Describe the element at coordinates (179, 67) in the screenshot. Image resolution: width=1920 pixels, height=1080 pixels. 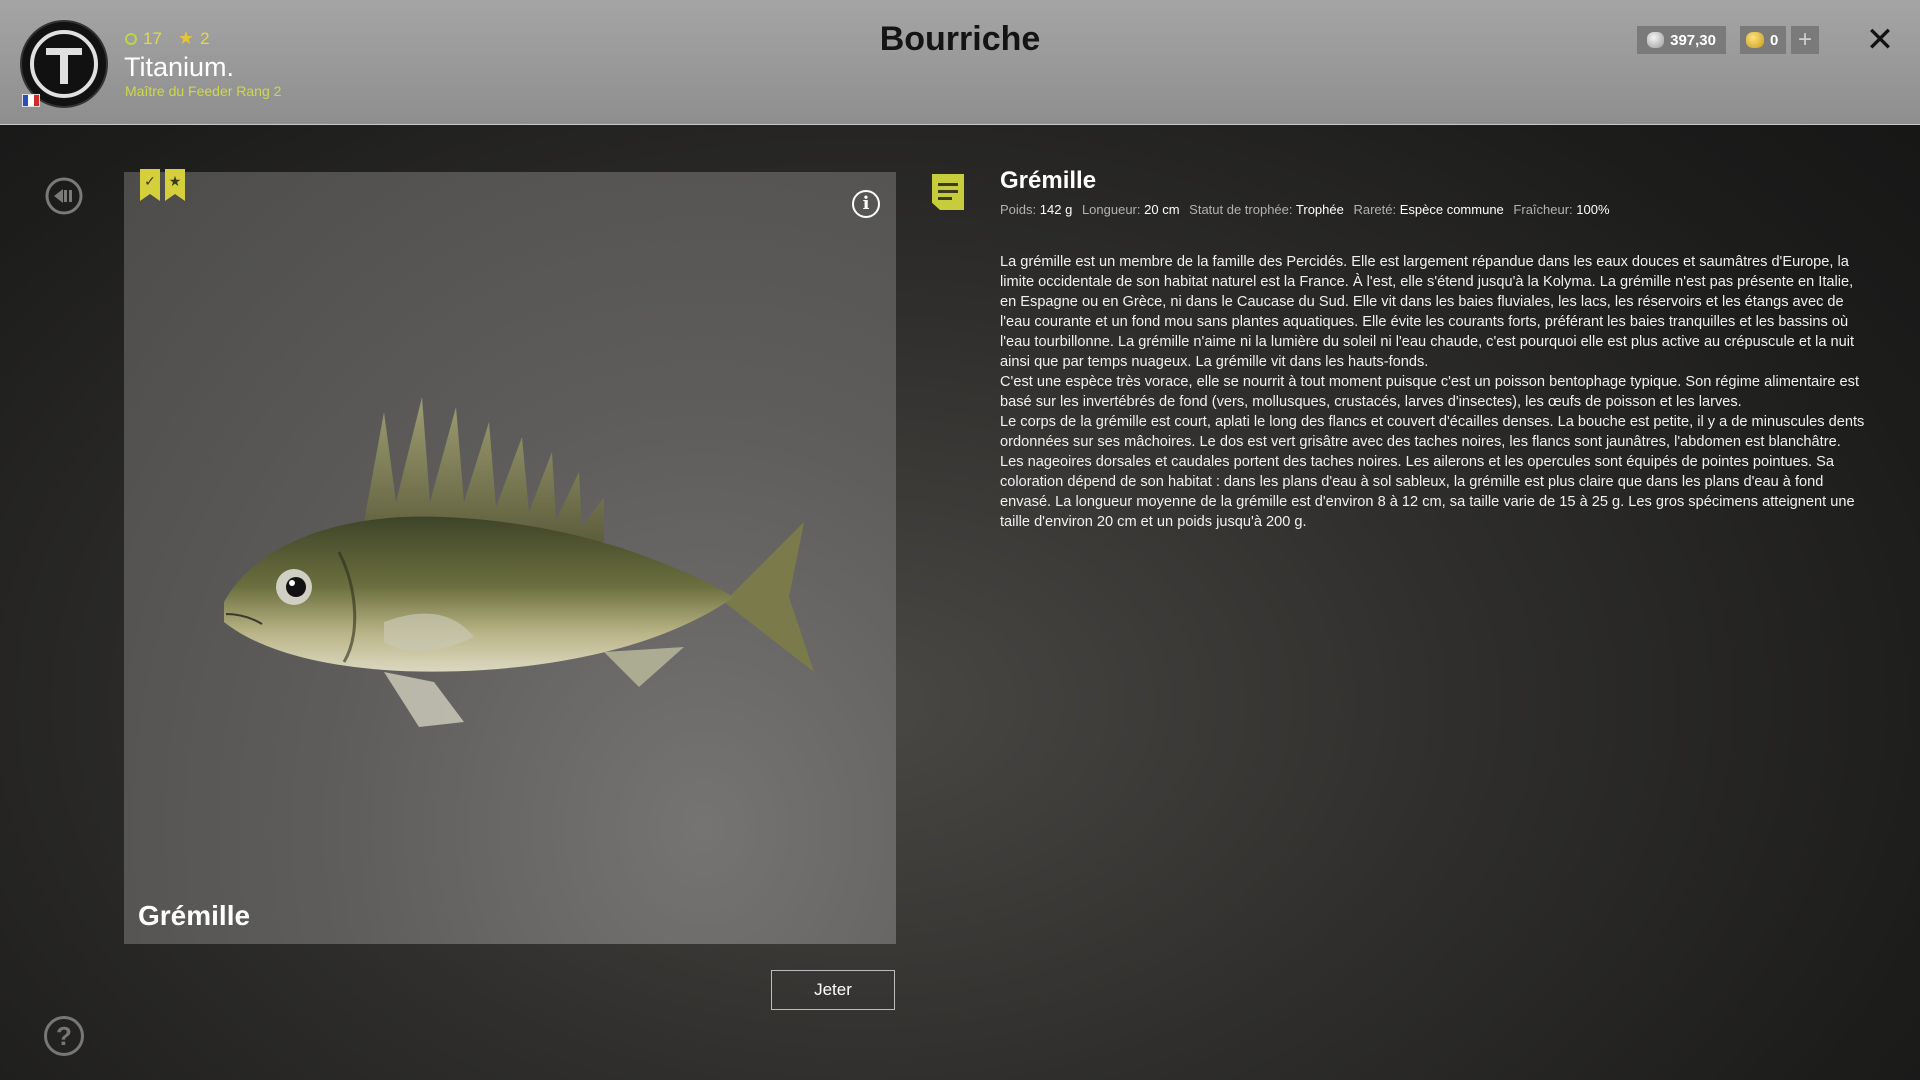
I see `player-name: Titanium.` at that location.